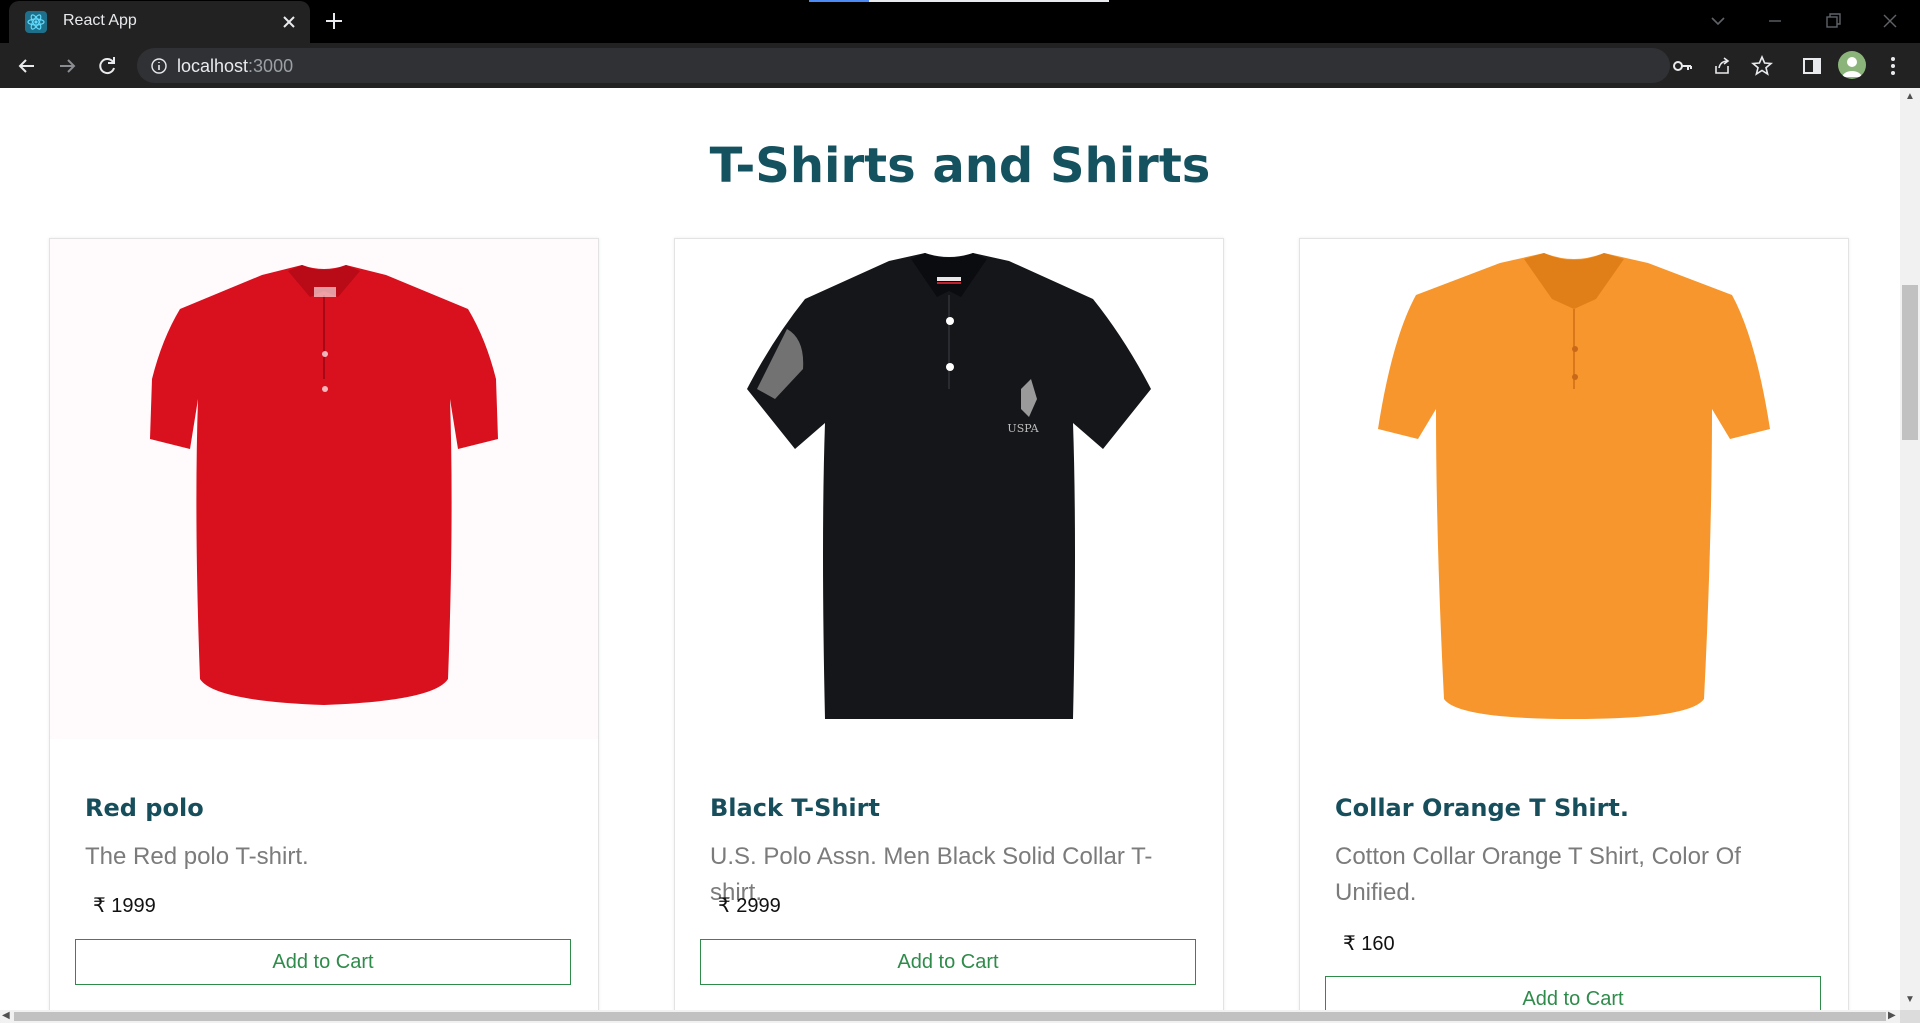  What do you see at coordinates (213, 66) in the screenshot?
I see `url-host: localhost` at bounding box center [213, 66].